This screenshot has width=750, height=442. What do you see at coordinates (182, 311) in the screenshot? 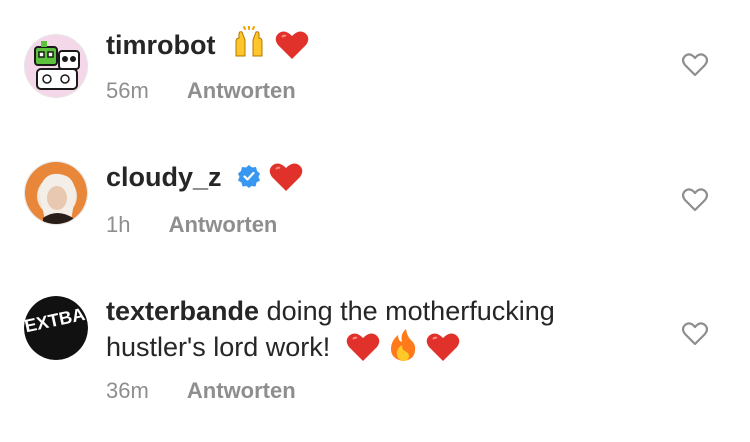
I see `username: texterbande` at bounding box center [182, 311].